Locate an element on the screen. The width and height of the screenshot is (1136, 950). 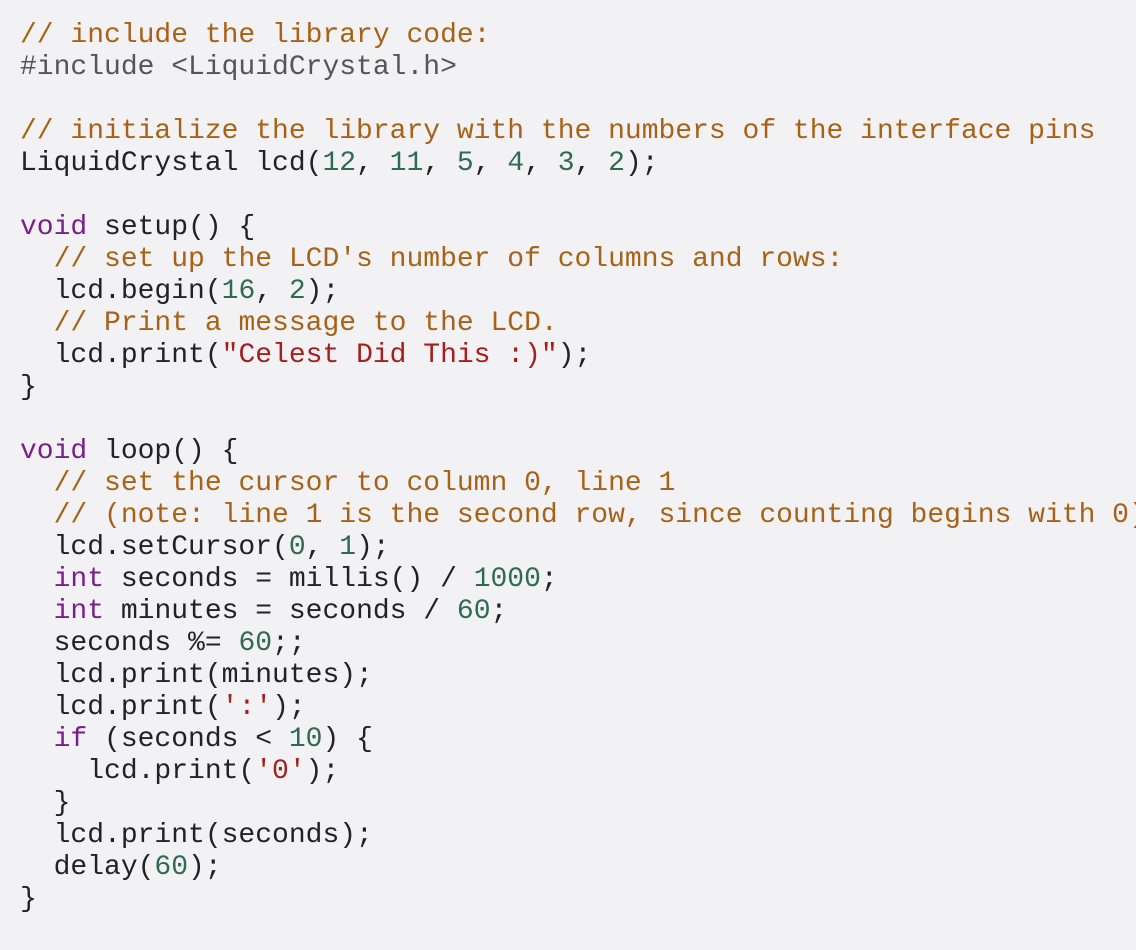
code-token-number: 0 is located at coordinates (297, 547).